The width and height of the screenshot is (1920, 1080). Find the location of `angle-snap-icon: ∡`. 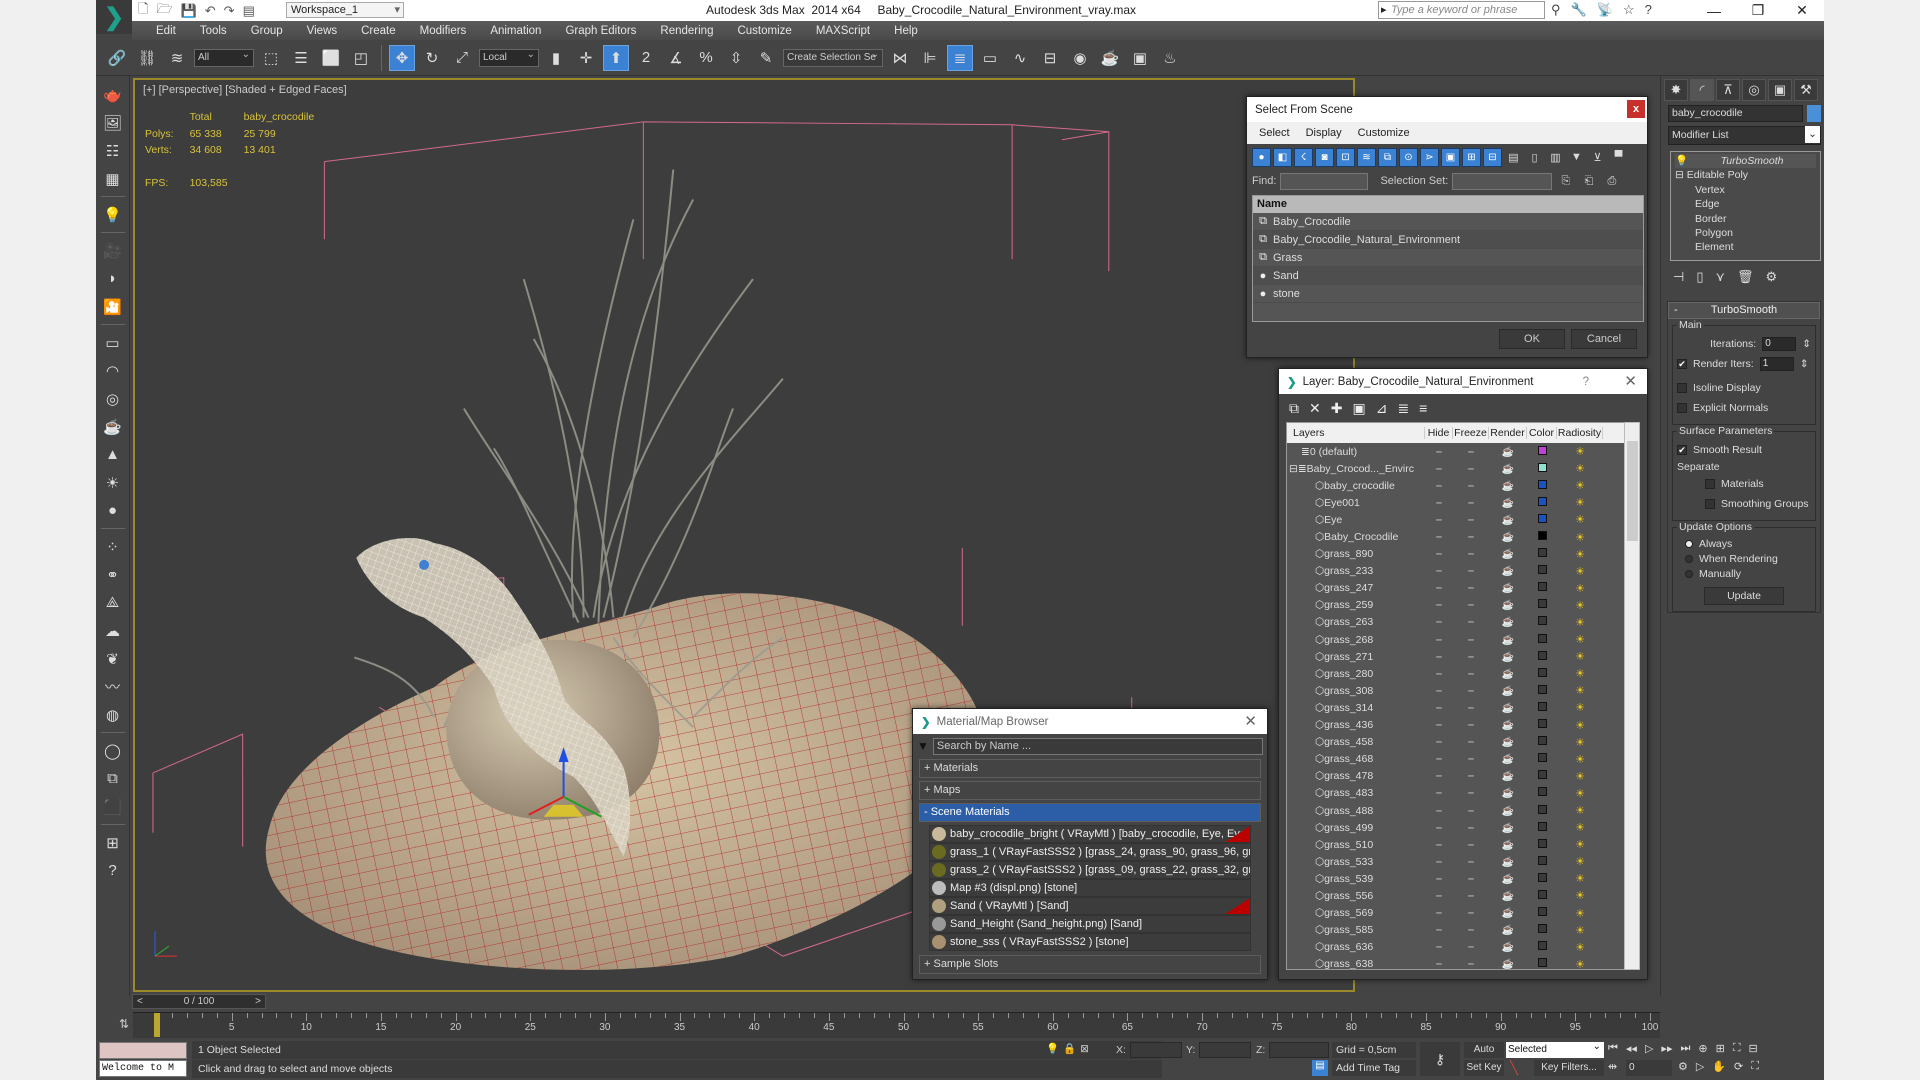

angle-snap-icon: ∡ is located at coordinates (676, 58).